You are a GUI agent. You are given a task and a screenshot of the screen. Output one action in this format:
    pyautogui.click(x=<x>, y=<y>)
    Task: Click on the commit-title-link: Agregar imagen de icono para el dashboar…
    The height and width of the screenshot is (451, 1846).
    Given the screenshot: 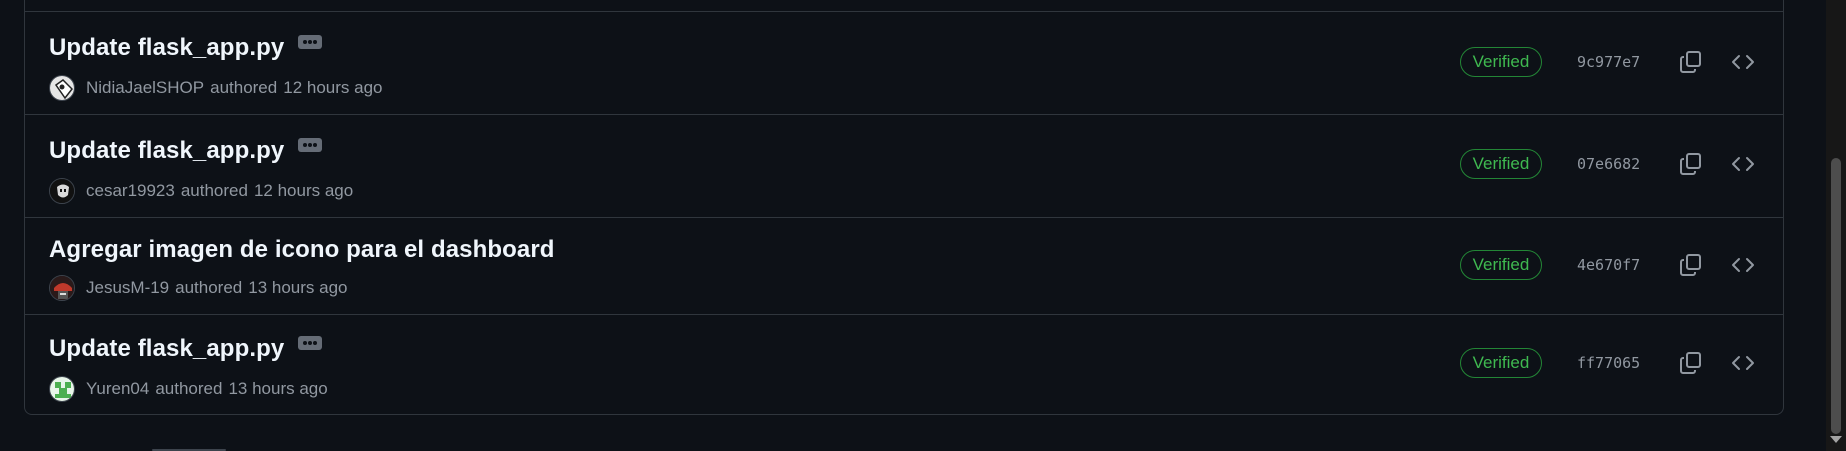 What is the action you would take?
    pyautogui.click(x=302, y=249)
    